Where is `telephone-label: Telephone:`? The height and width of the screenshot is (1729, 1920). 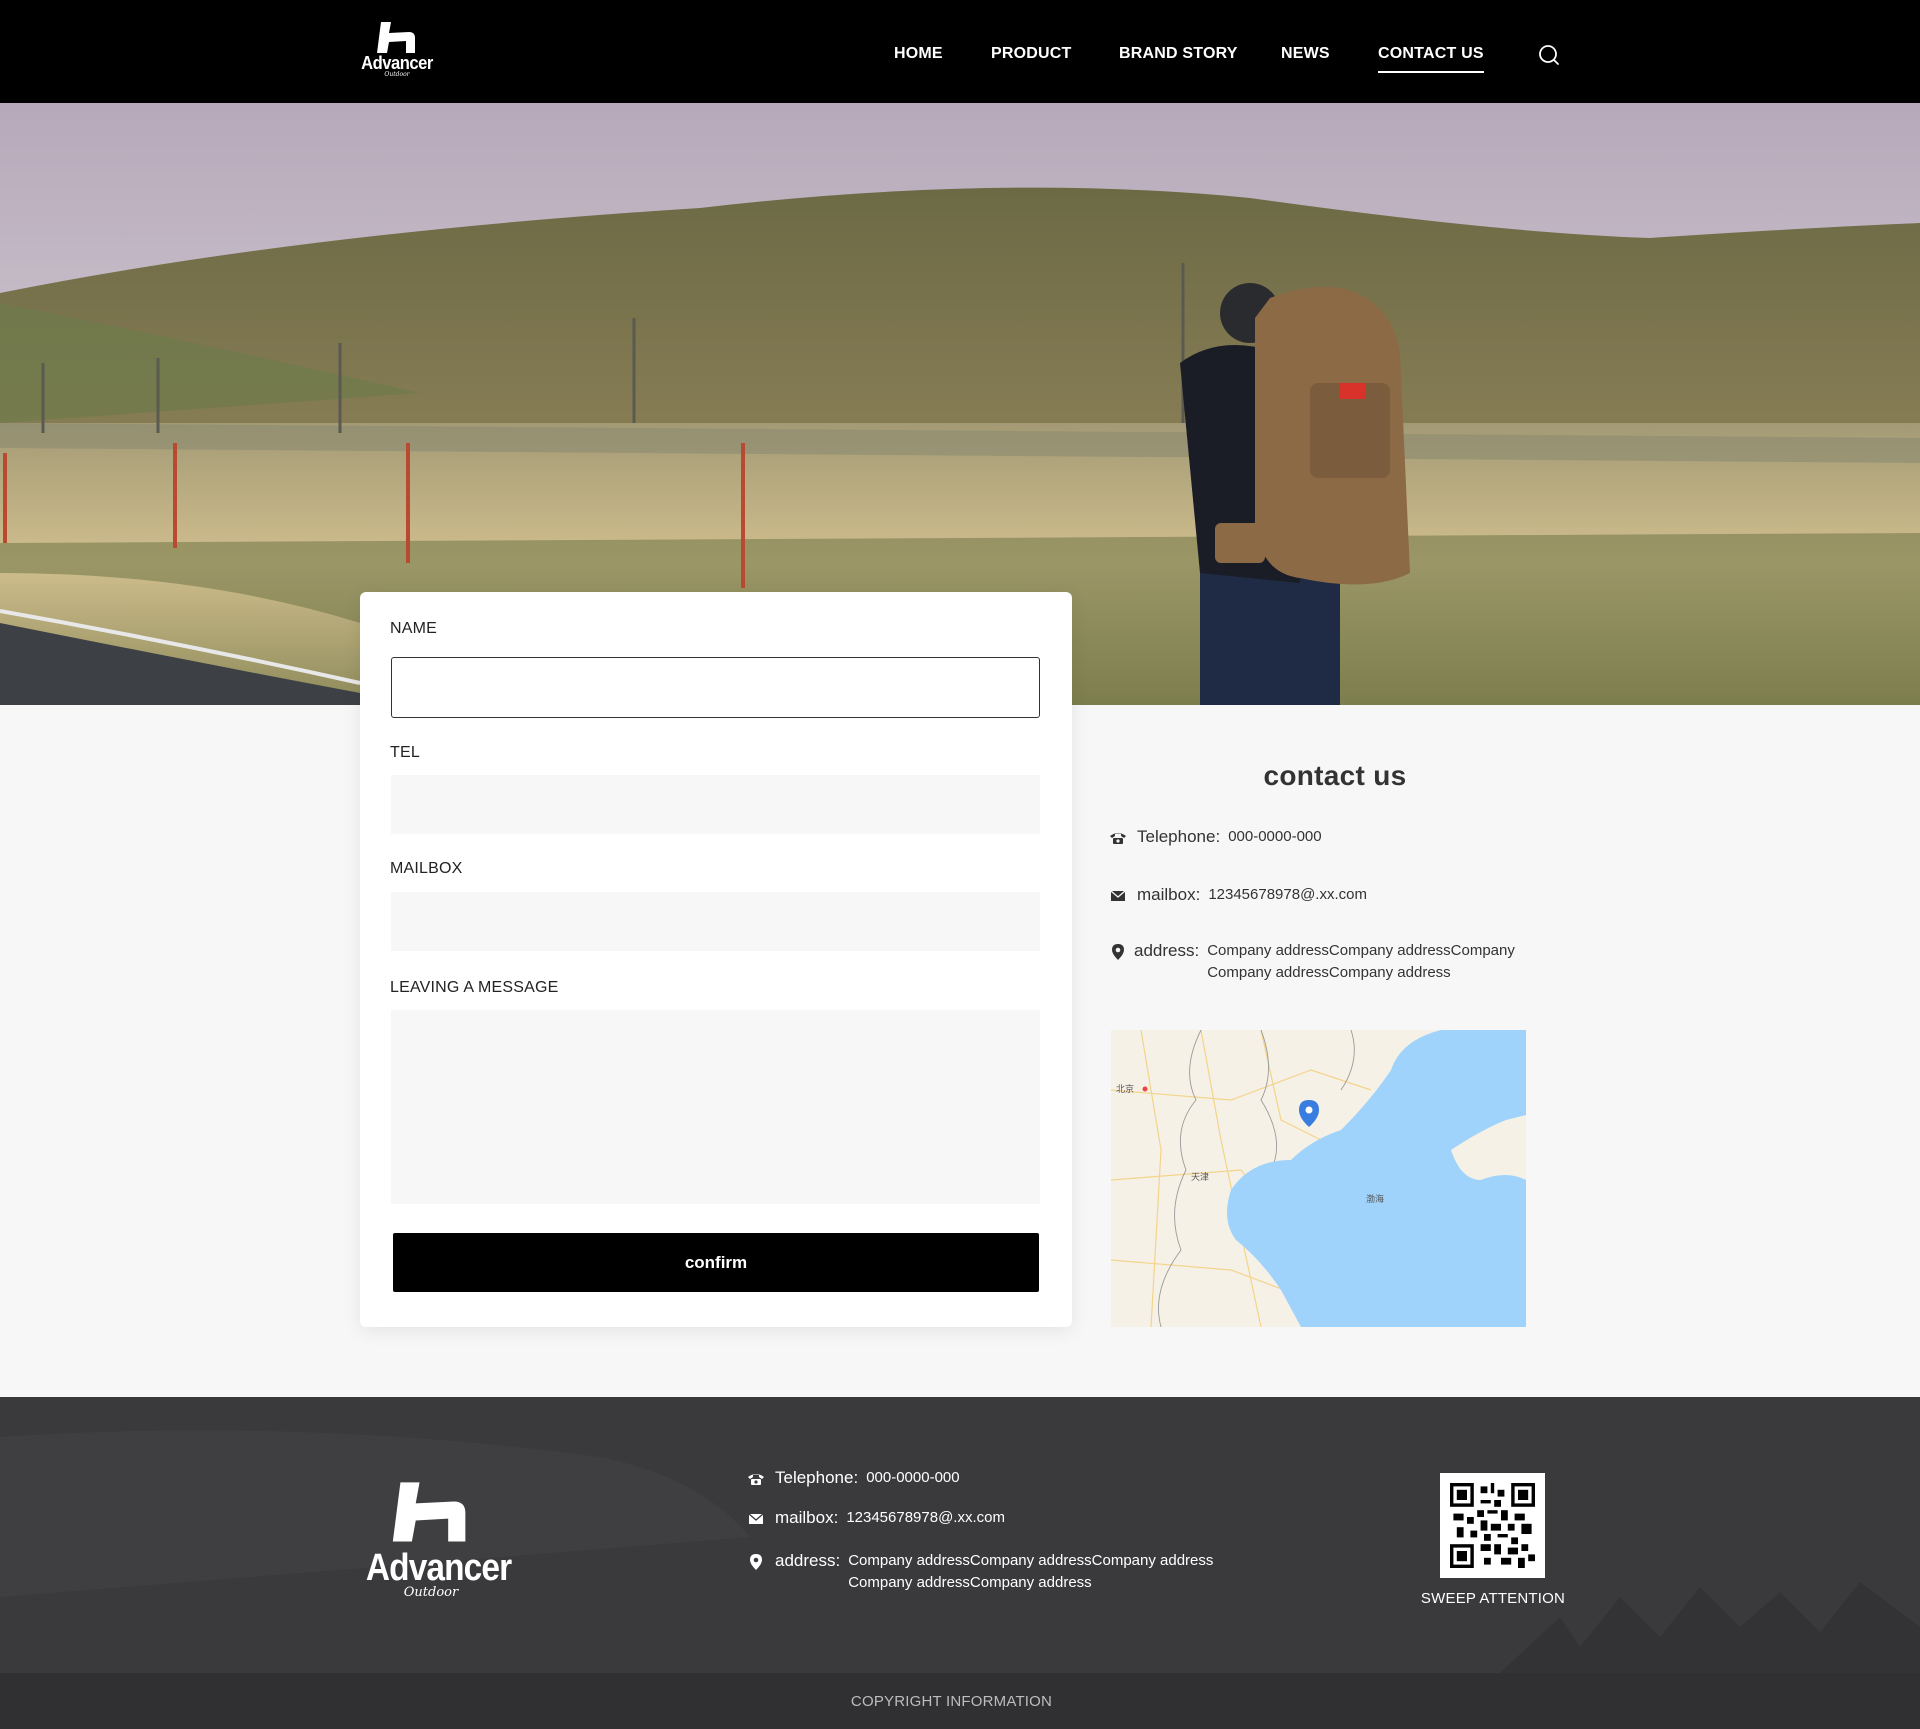 telephone-label: Telephone: is located at coordinates (1179, 836).